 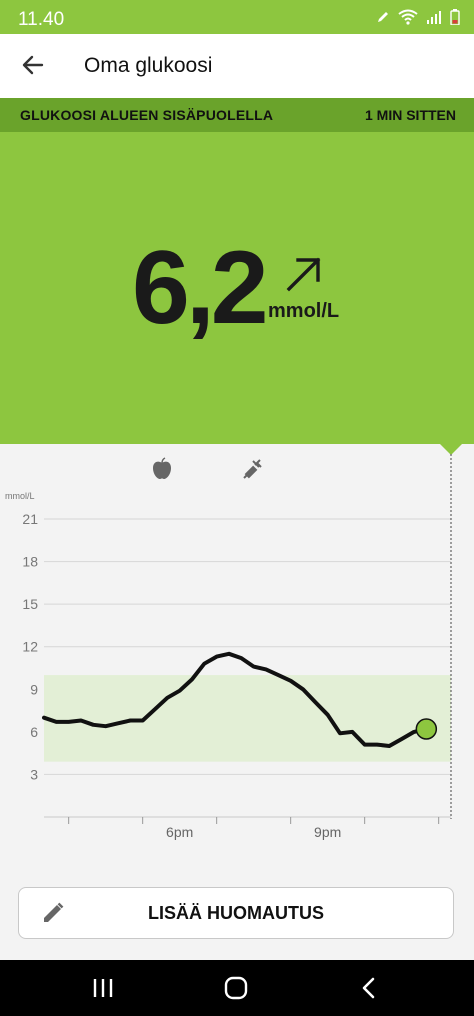 What do you see at coordinates (200, 288) in the screenshot?
I see `glucose-value: 6,2` at bounding box center [200, 288].